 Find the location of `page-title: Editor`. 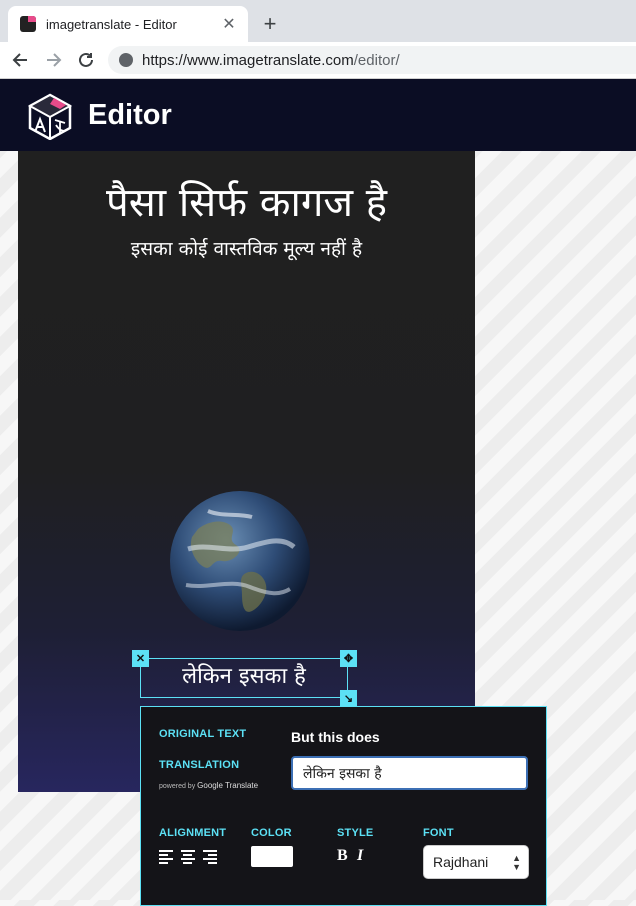

page-title: Editor is located at coordinates (130, 115).